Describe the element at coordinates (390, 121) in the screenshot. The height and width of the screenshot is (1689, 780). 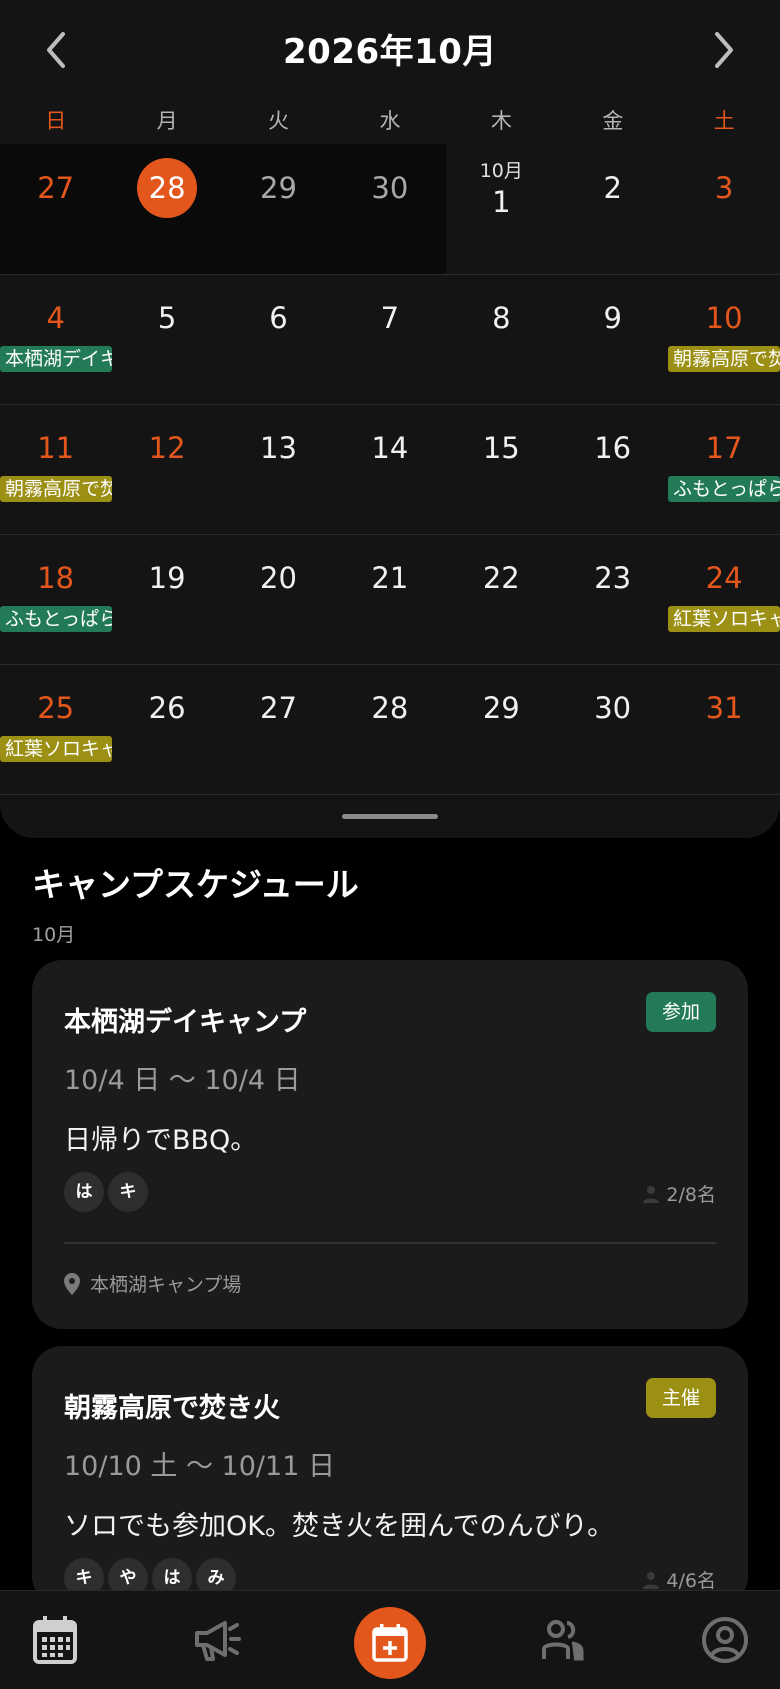
I see `weekday-header: 日 月 火 水 木 金 土` at that location.